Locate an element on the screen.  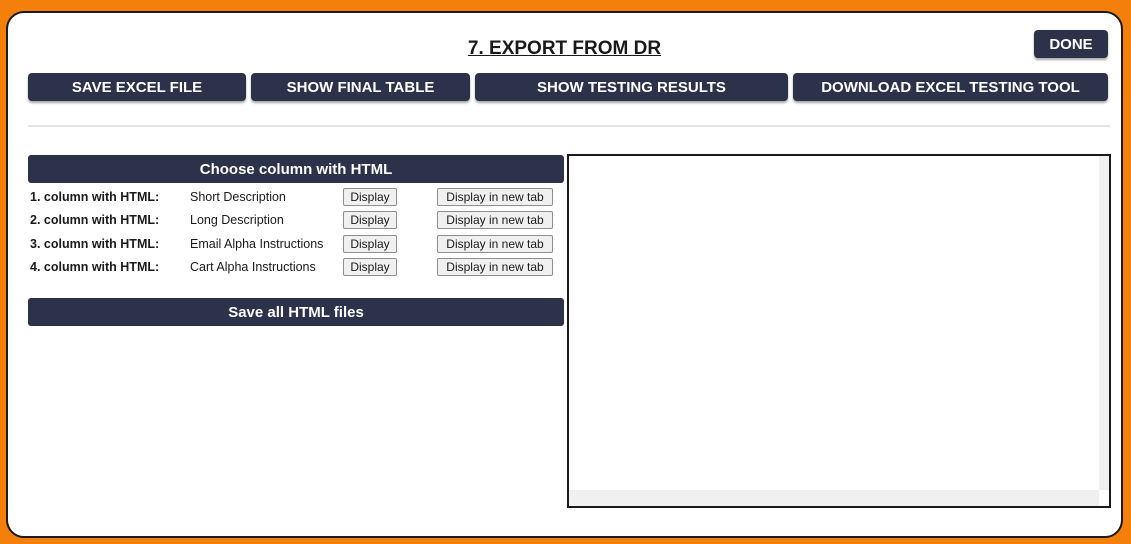
row-value: Email Alpha Instructions is located at coordinates (257, 244).